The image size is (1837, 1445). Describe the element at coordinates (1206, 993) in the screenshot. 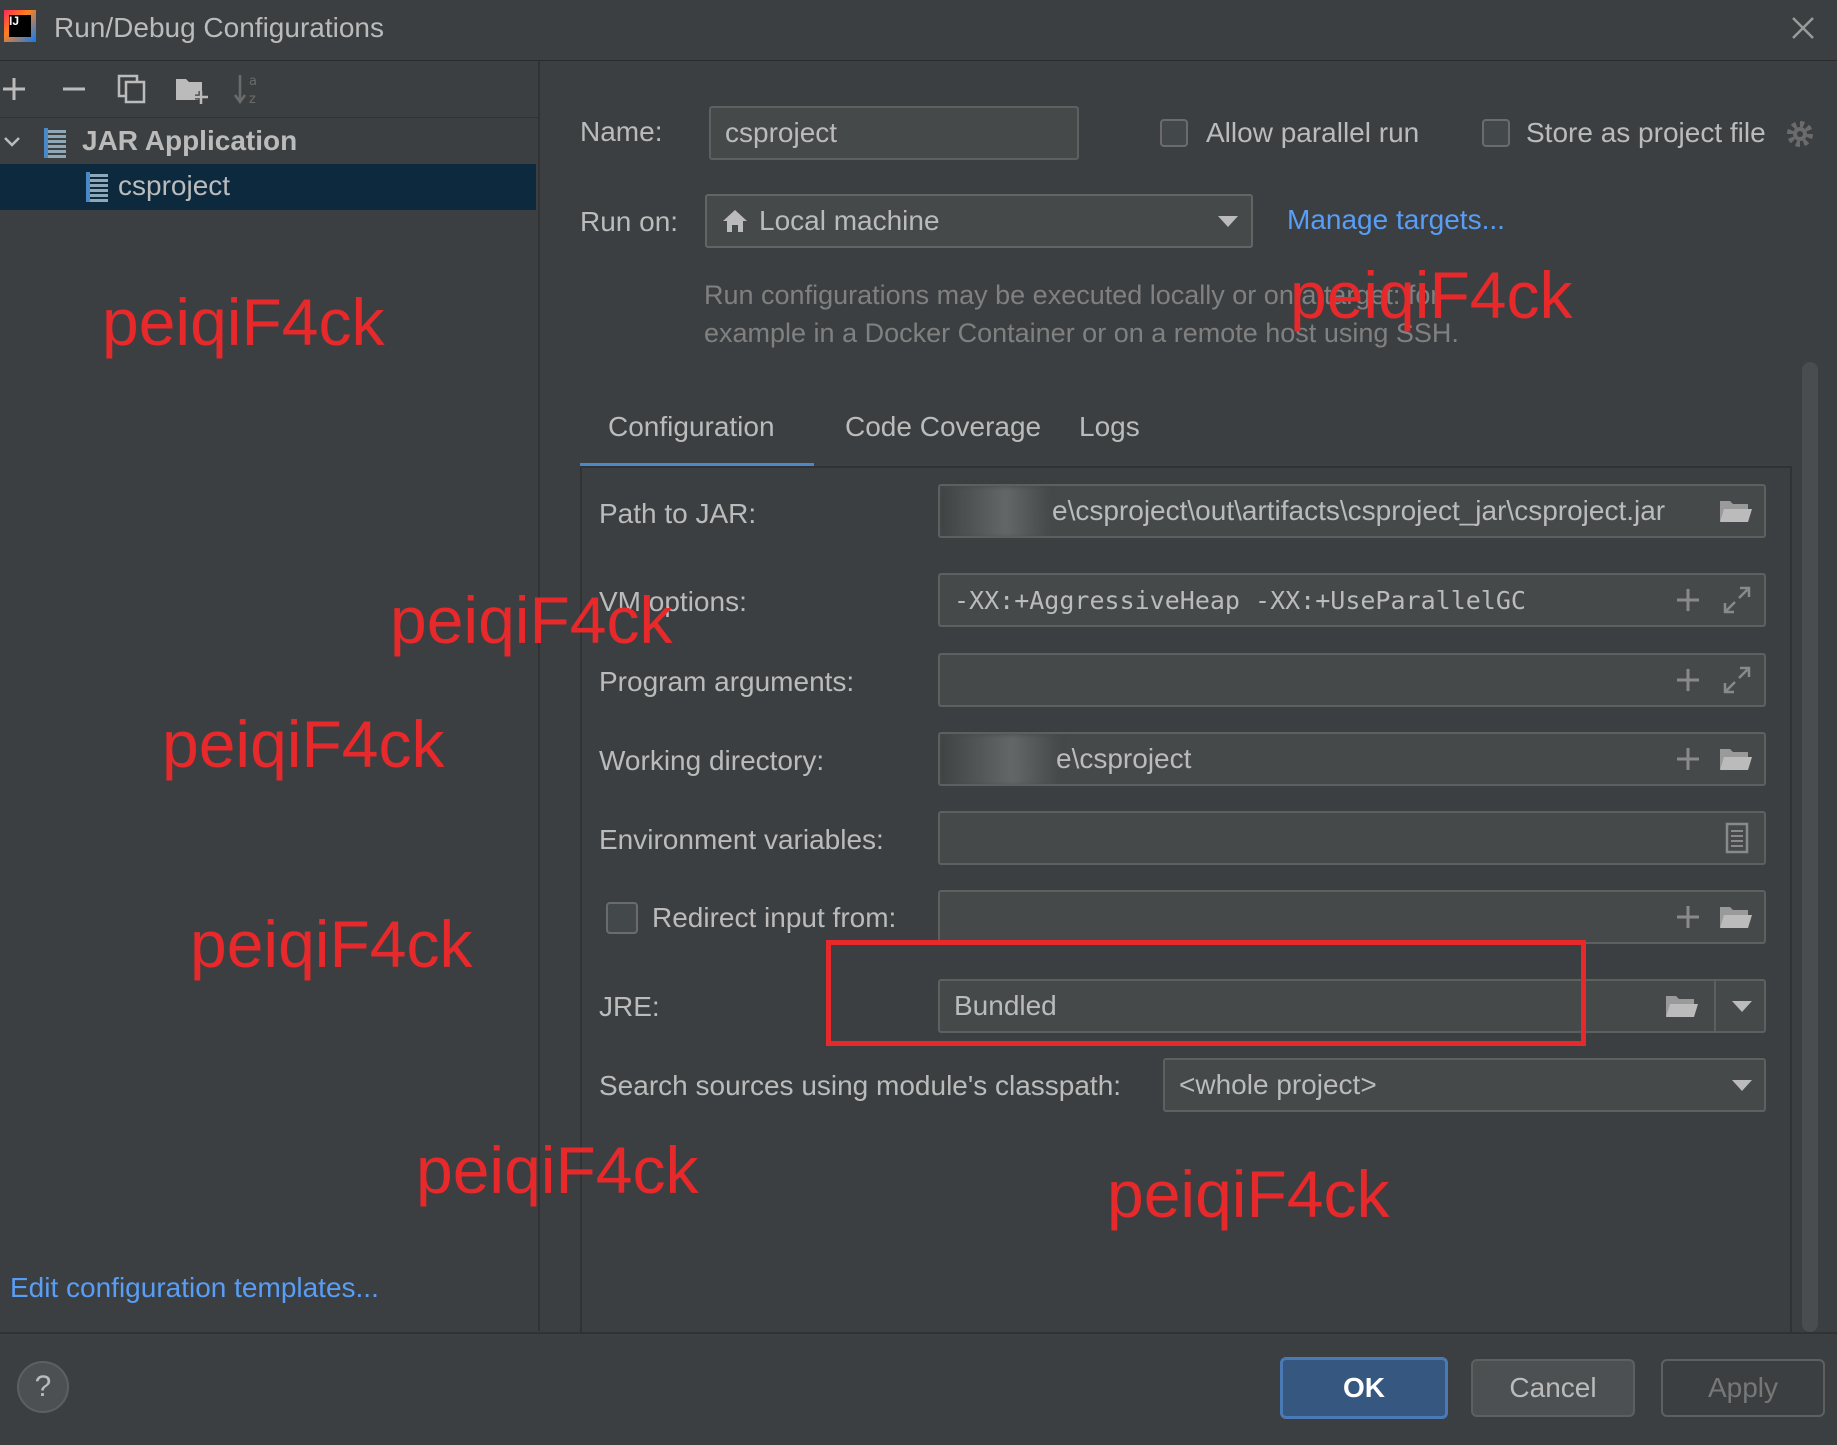

I see `highlight-annotation-box` at that location.